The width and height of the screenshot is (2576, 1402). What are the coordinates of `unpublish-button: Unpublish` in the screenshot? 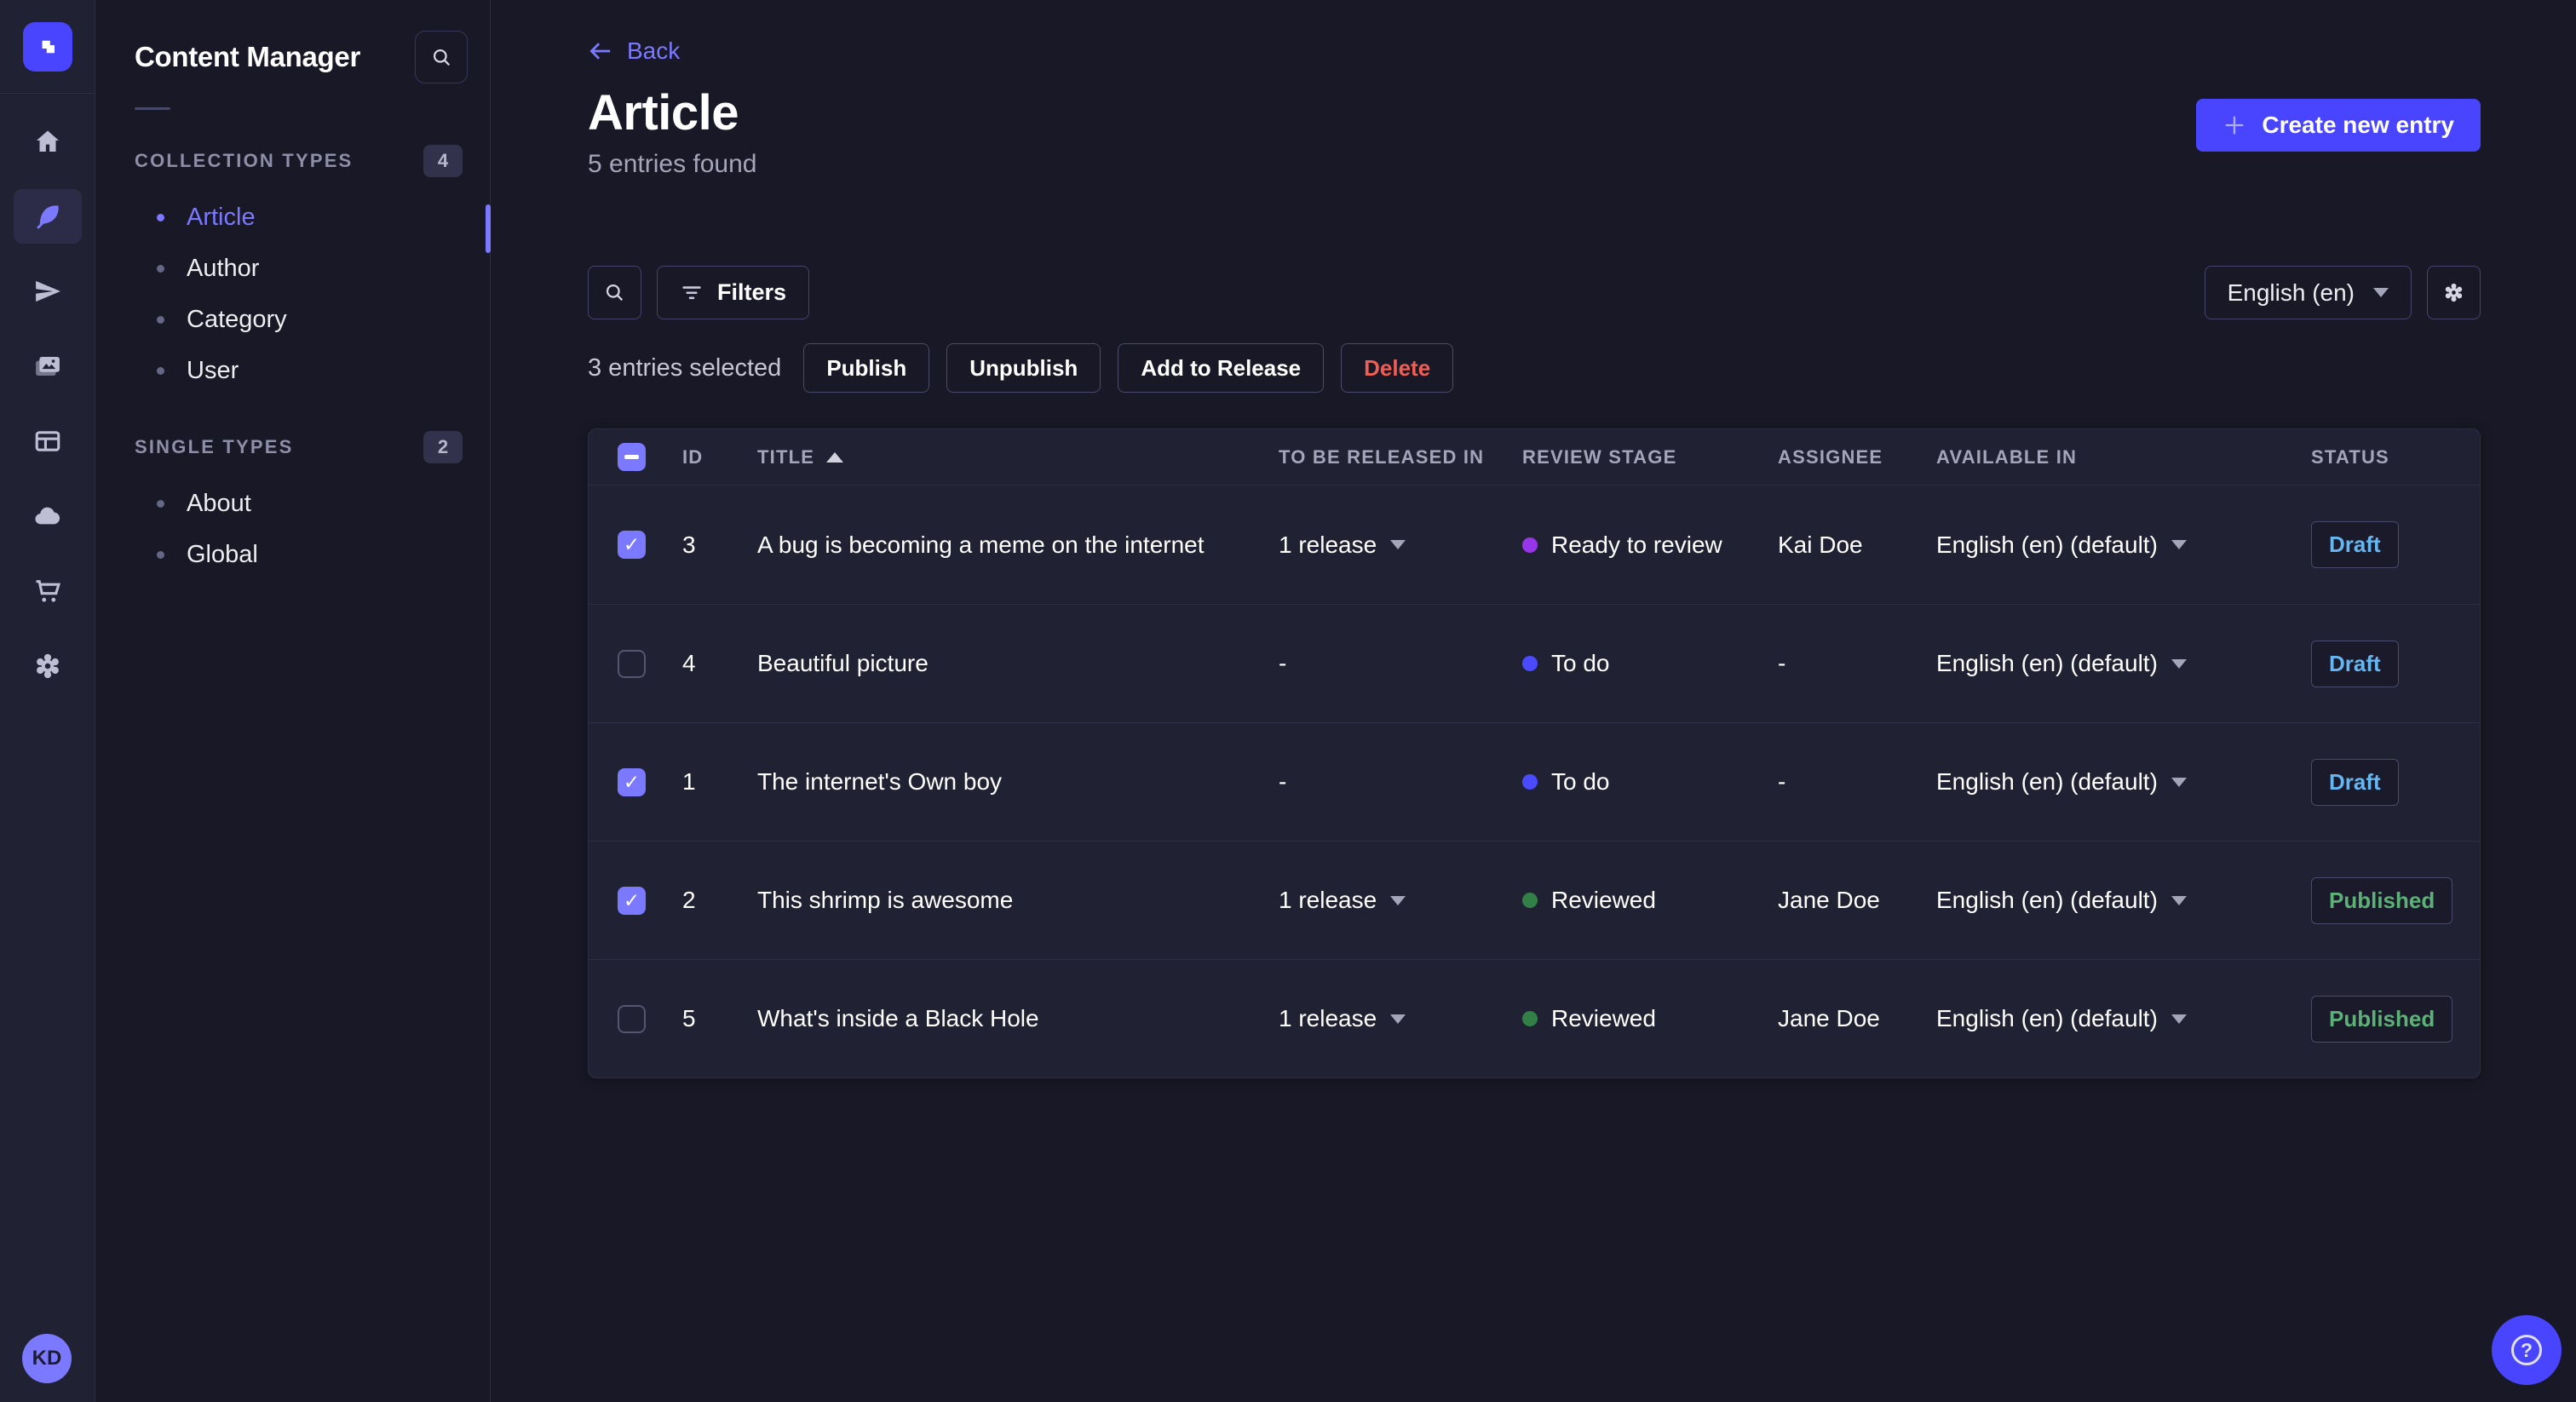 It's located at (1023, 368).